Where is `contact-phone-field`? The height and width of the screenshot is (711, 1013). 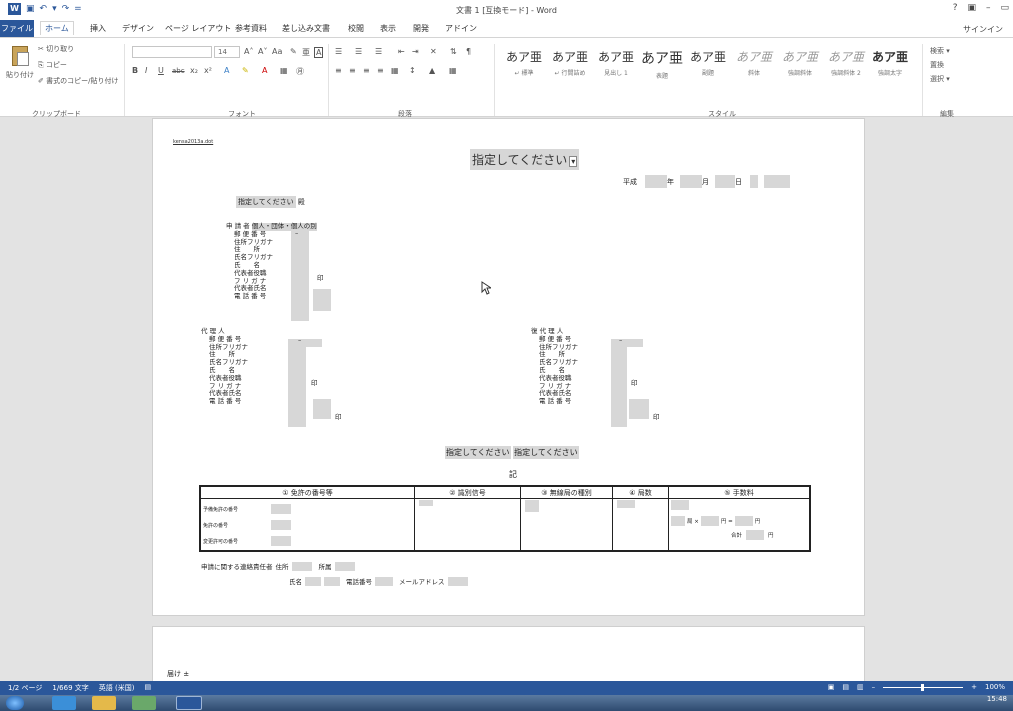
contact-phone-field is located at coordinates (384, 581).